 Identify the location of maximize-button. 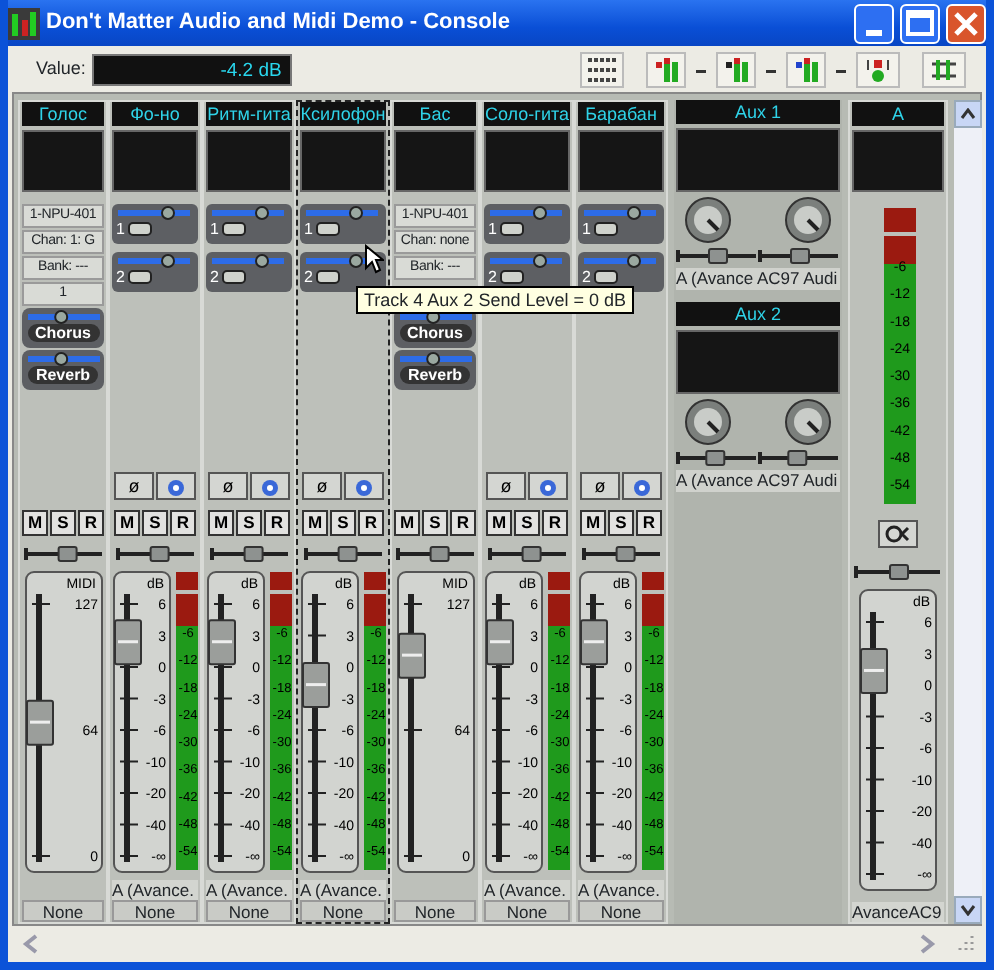
(920, 23).